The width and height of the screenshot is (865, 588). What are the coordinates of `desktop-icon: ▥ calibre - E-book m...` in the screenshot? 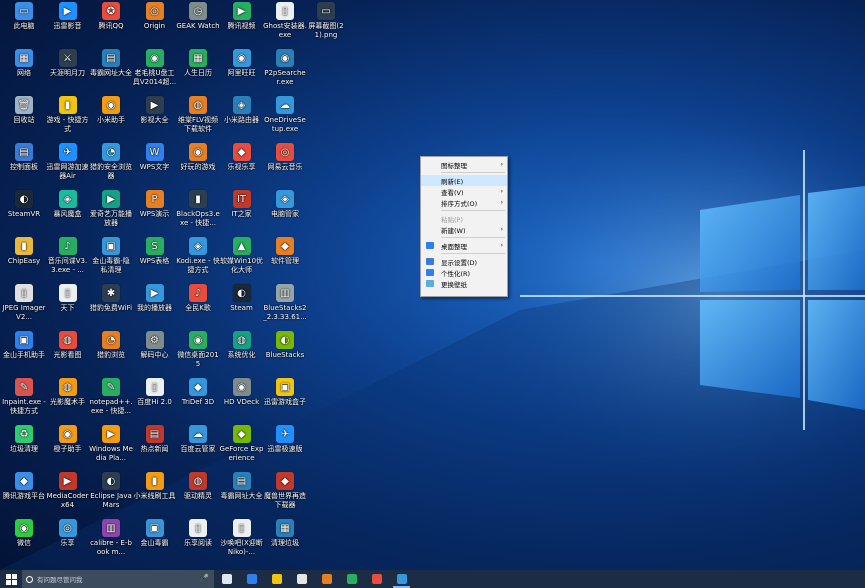 It's located at (111, 538).